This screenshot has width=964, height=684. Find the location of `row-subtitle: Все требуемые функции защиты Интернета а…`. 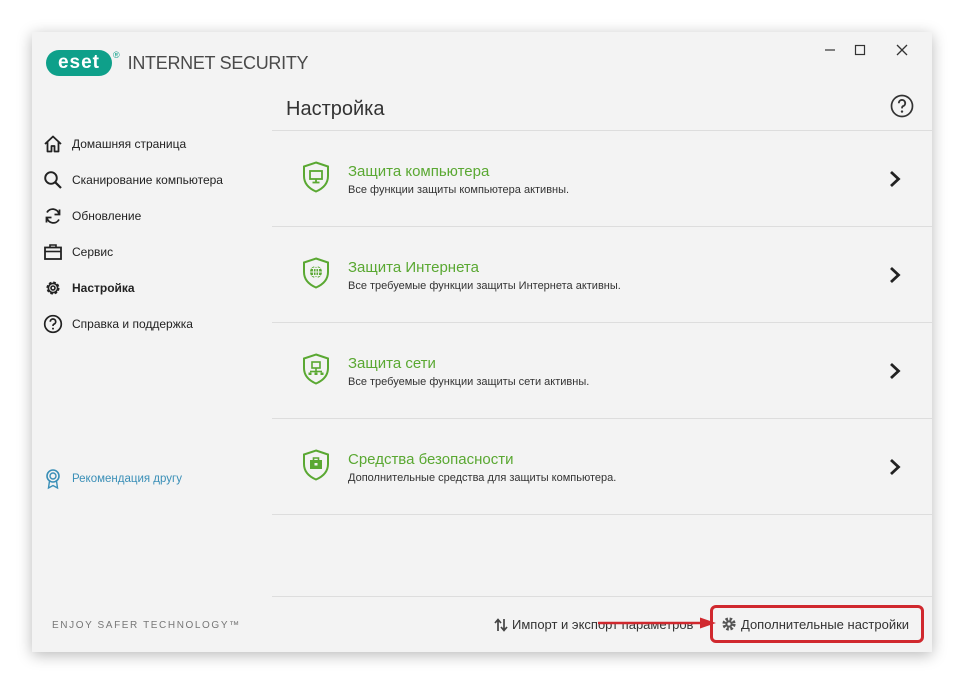

row-subtitle: Все требуемые функции защиты Интернета а… is located at coordinates (484, 286).